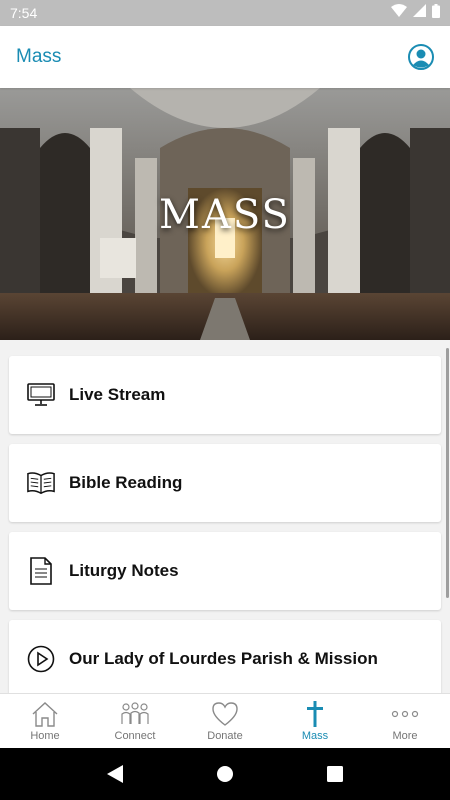 This screenshot has width=450, height=800. I want to click on back-button, so click(115, 774).